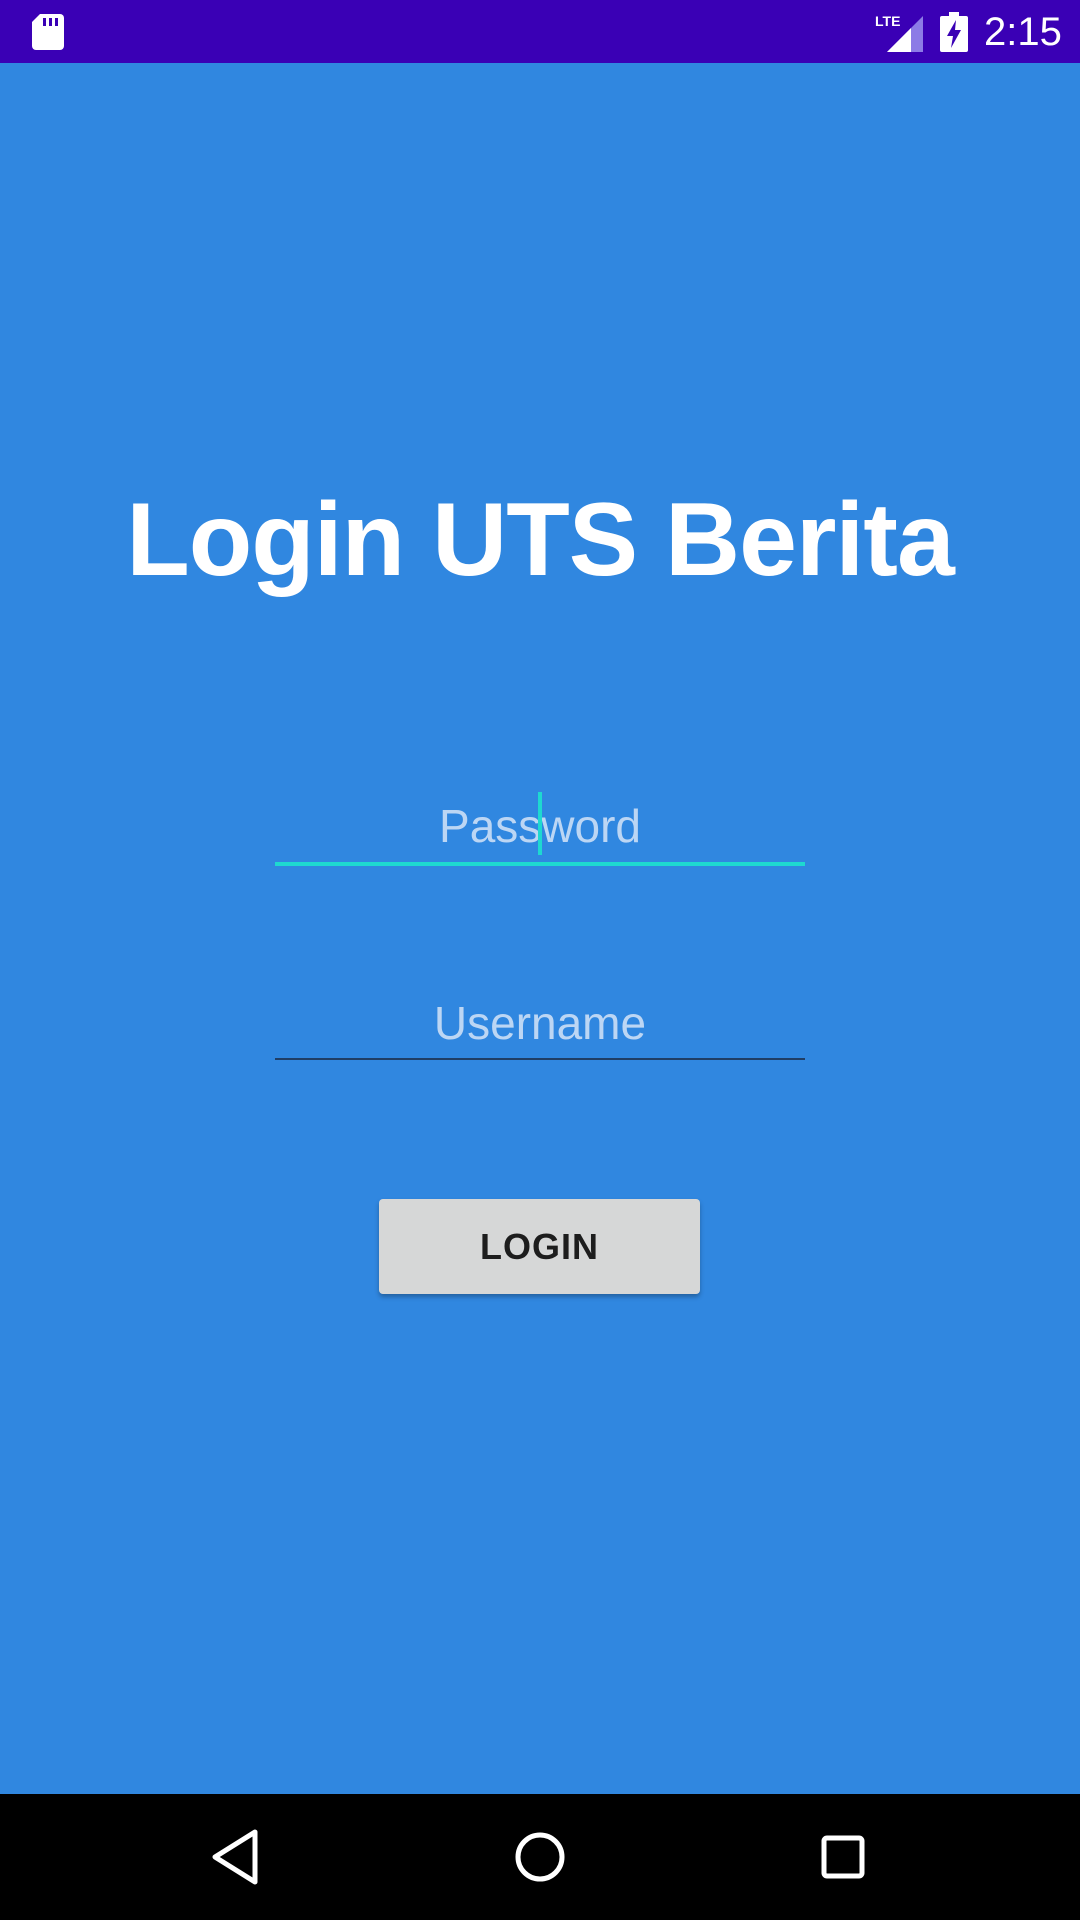  Describe the element at coordinates (48, 32) in the screenshot. I see `sd-card-icon` at that location.